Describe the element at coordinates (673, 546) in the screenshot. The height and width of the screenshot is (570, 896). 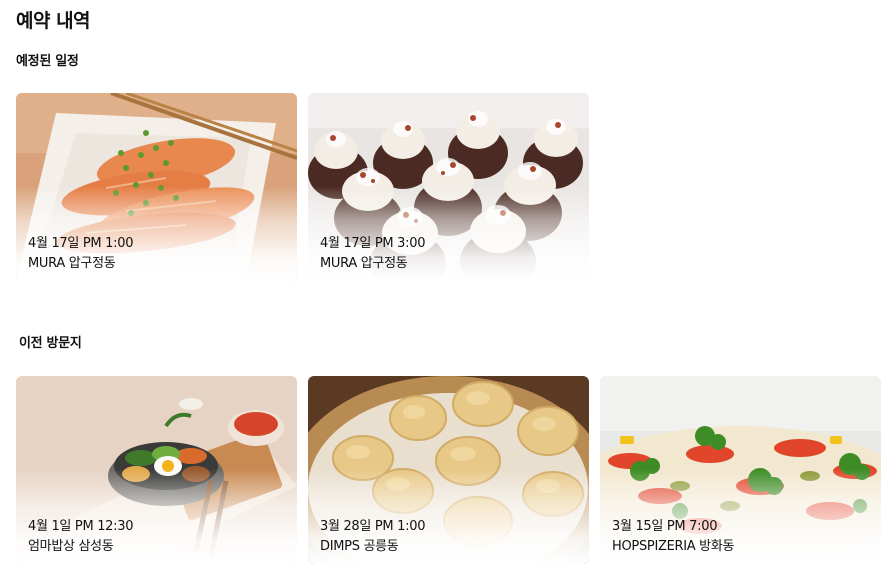
I see `card-place: HOPSPIZERIA 방화동` at that location.